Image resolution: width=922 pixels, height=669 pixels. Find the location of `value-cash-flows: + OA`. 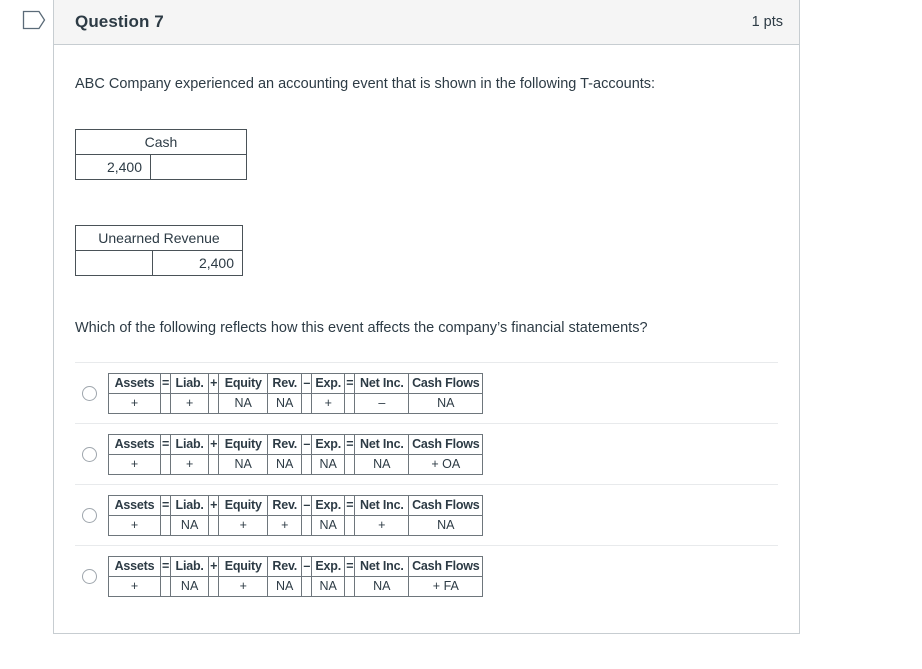

value-cash-flows: + OA is located at coordinates (446, 464).